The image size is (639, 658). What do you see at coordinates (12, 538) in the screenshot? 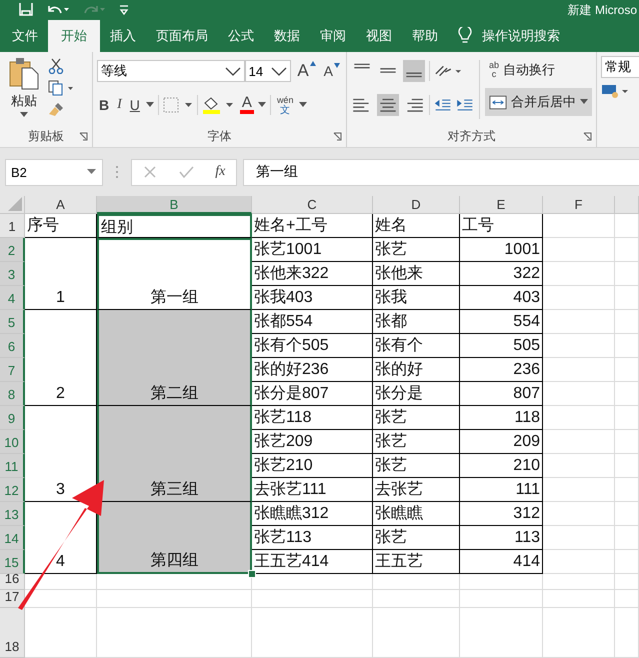
I see `row-header: 14` at bounding box center [12, 538].